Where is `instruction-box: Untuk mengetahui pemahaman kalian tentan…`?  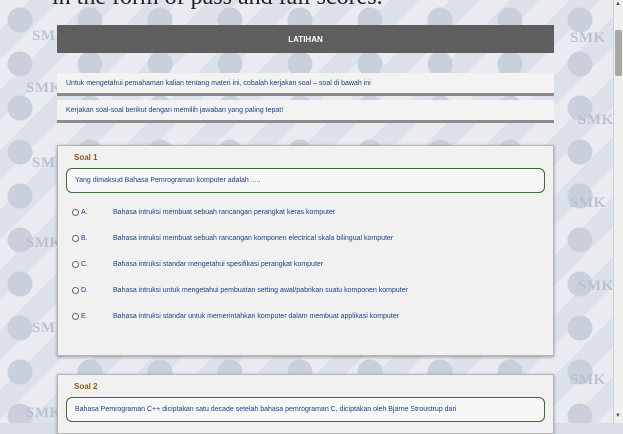 instruction-box: Untuk mengetahui pemahaman kalian tentan… is located at coordinates (305, 84).